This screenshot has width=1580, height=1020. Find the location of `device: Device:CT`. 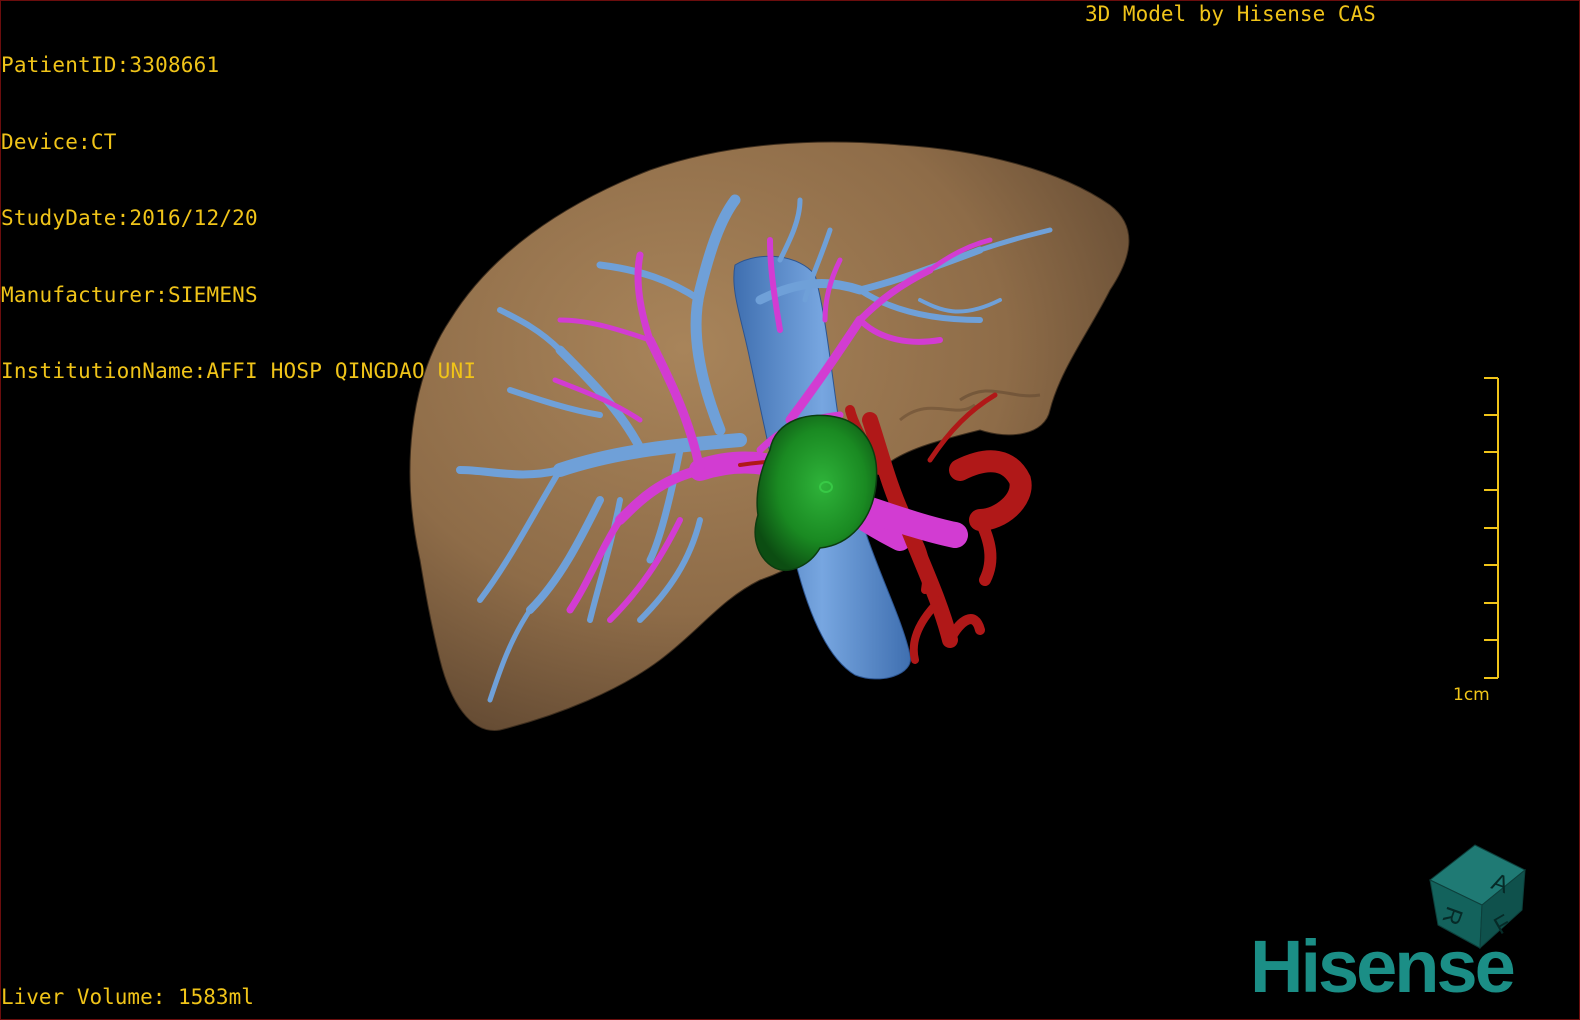

device: Device:CT is located at coordinates (59, 141).